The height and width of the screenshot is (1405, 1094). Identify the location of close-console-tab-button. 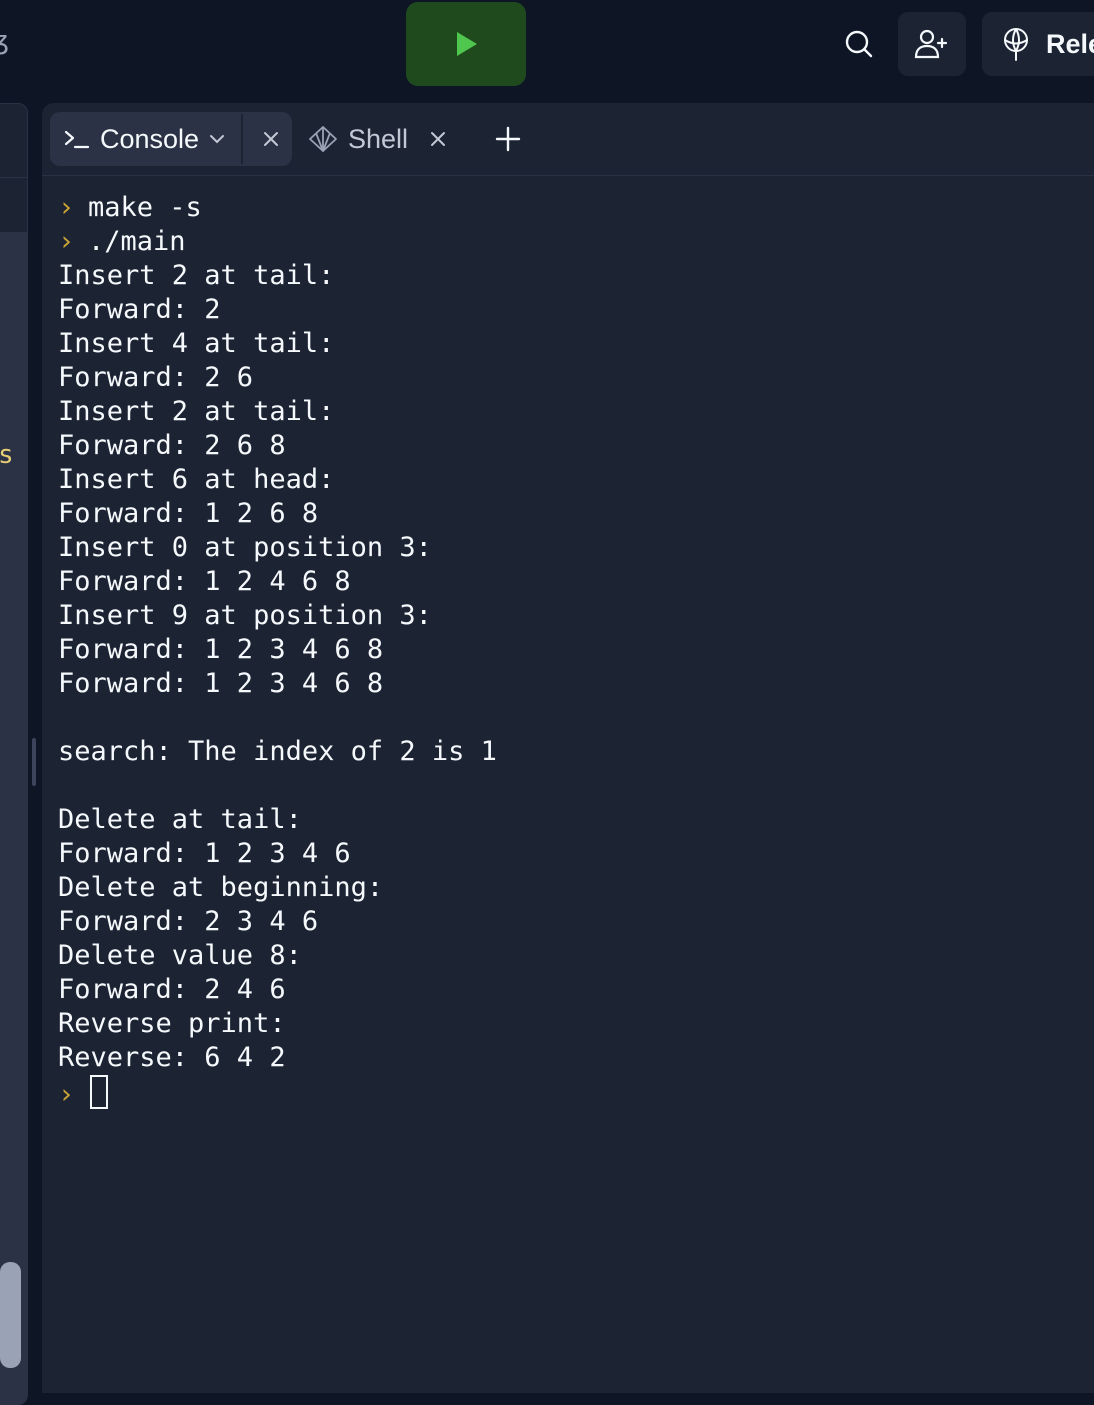
(271, 139).